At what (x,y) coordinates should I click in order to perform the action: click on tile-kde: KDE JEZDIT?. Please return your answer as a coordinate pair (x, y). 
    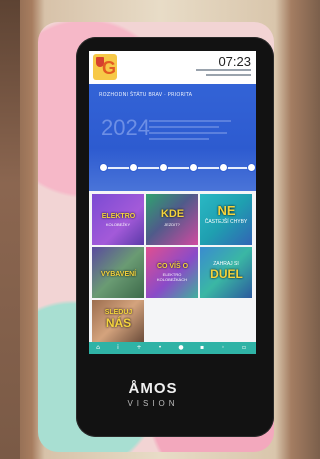
    Looking at the image, I should click on (172, 219).